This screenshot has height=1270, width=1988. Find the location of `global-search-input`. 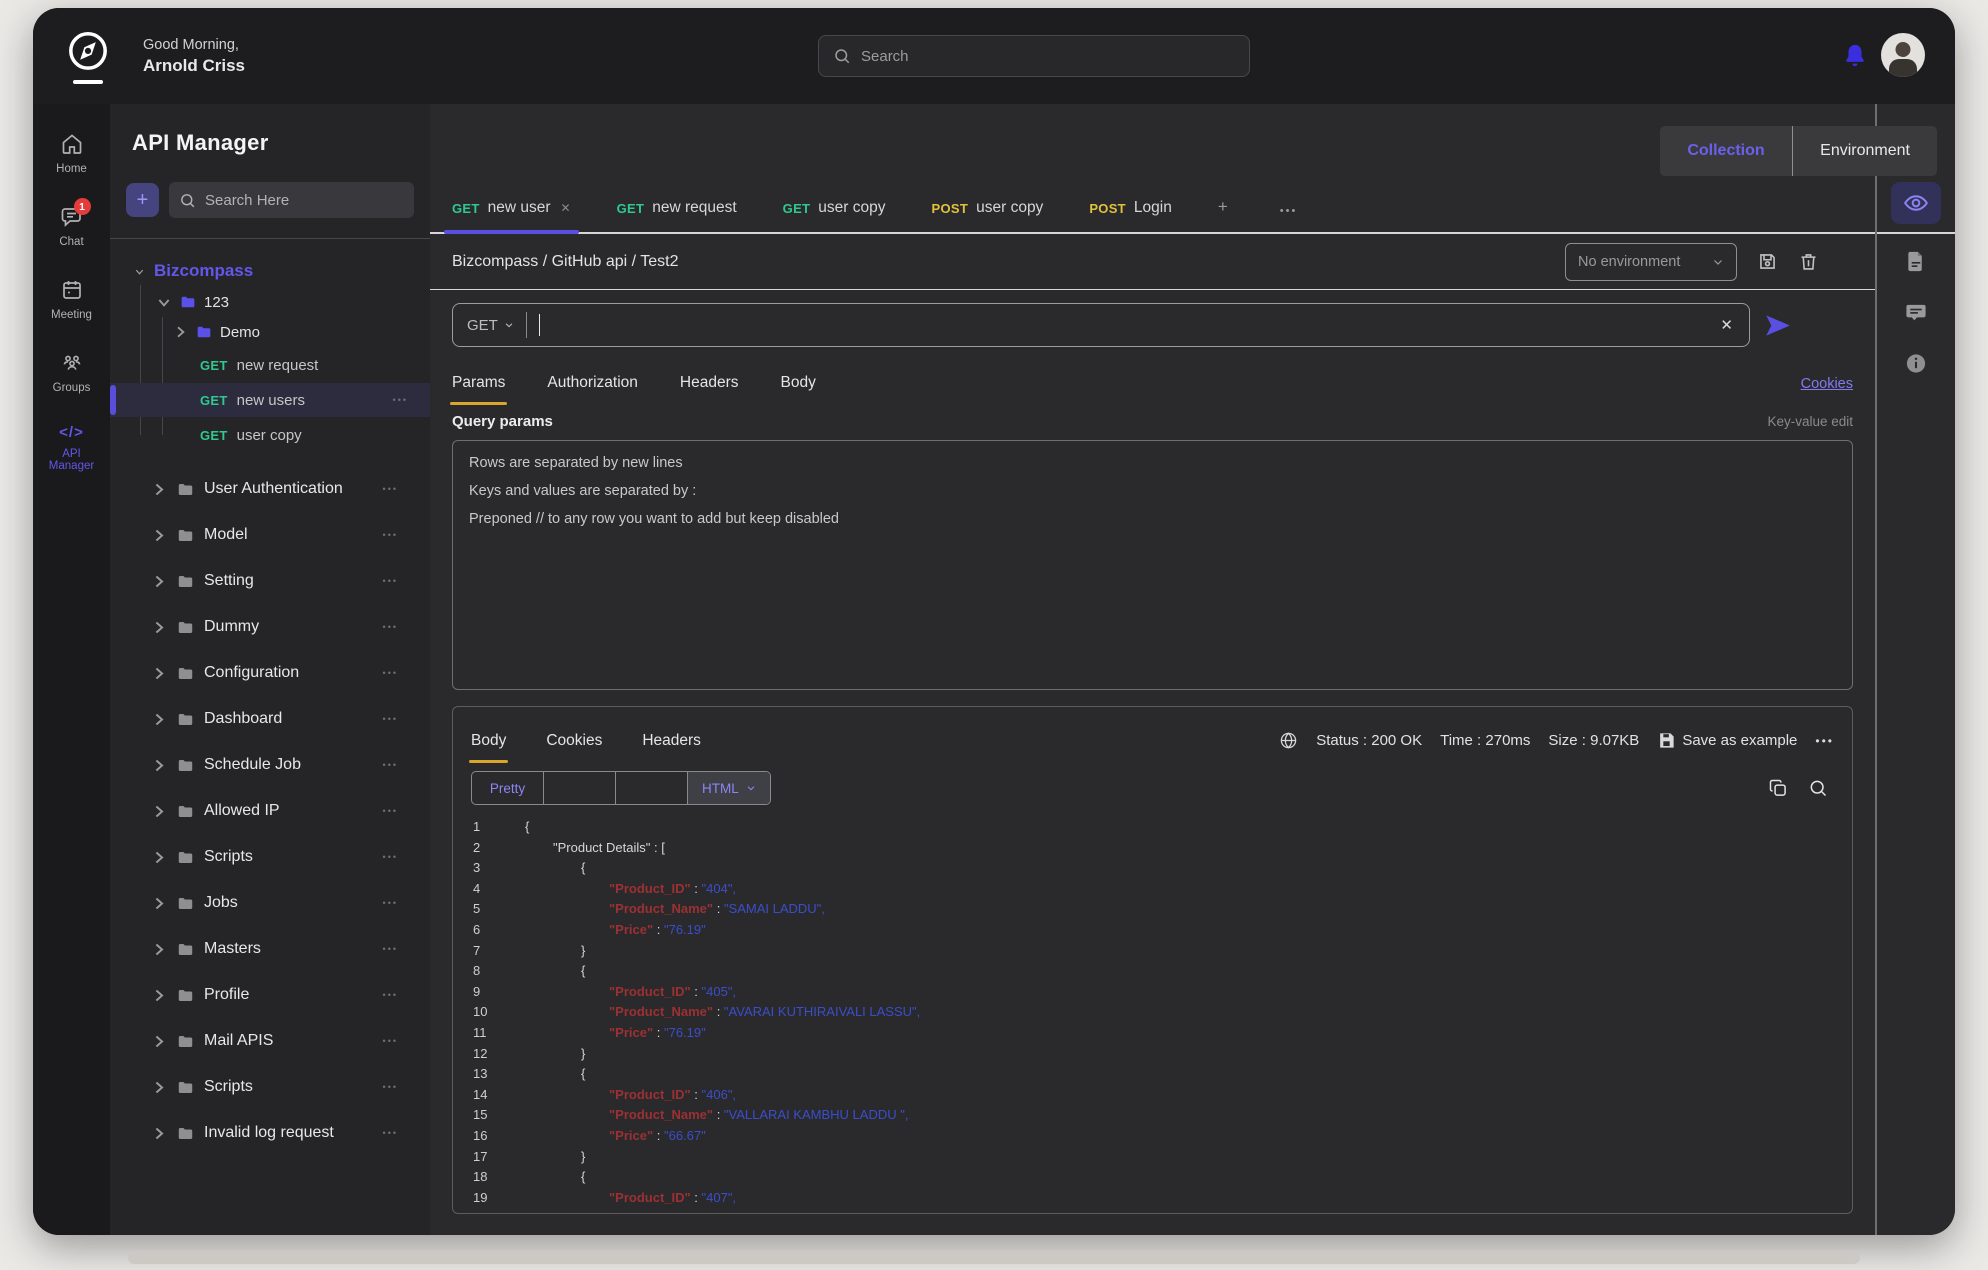

global-search-input is located at coordinates (1048, 56).